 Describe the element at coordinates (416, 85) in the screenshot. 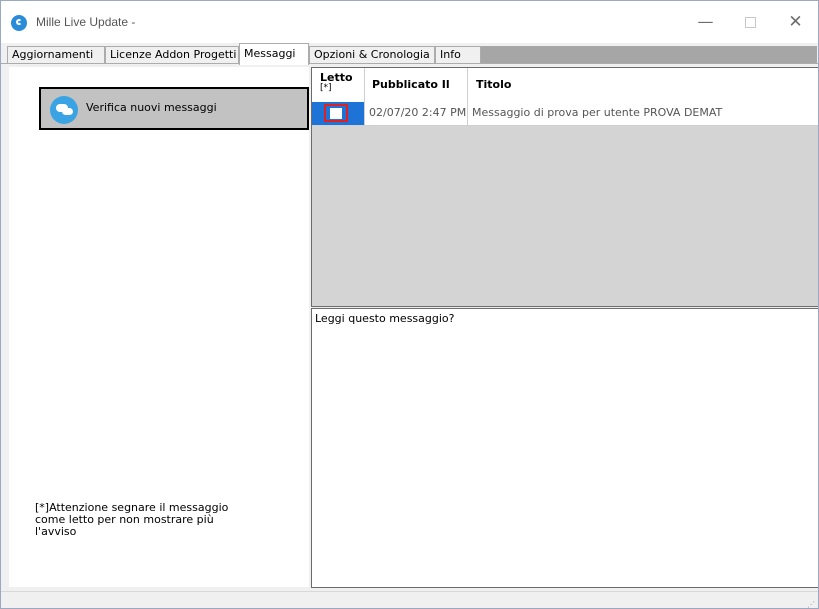

I see `column-header-published: Pubblicato Il` at that location.